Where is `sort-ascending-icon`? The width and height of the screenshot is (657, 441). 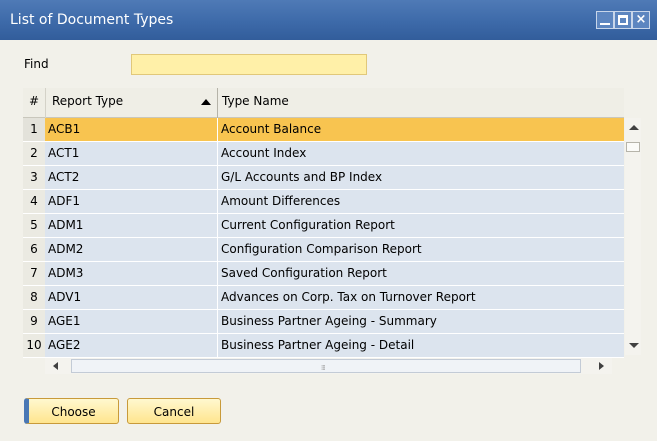
sort-ascending-icon is located at coordinates (206, 102).